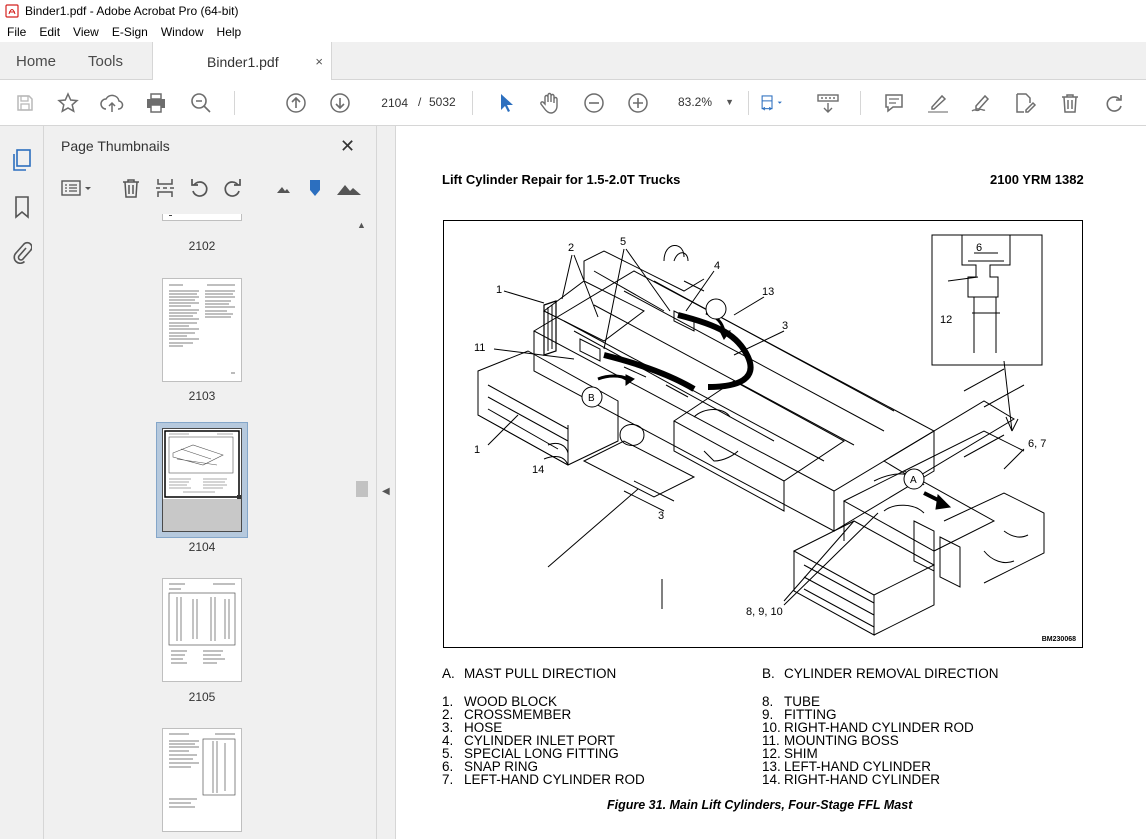 This screenshot has width=1146, height=839. I want to click on callout-label: 14, so click(538, 470).